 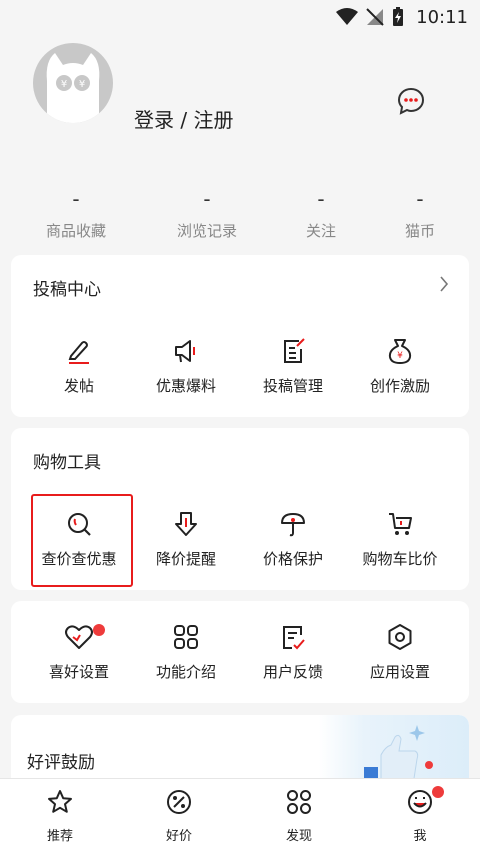 I want to click on grid-item-label: 发帖, so click(x=78, y=386).